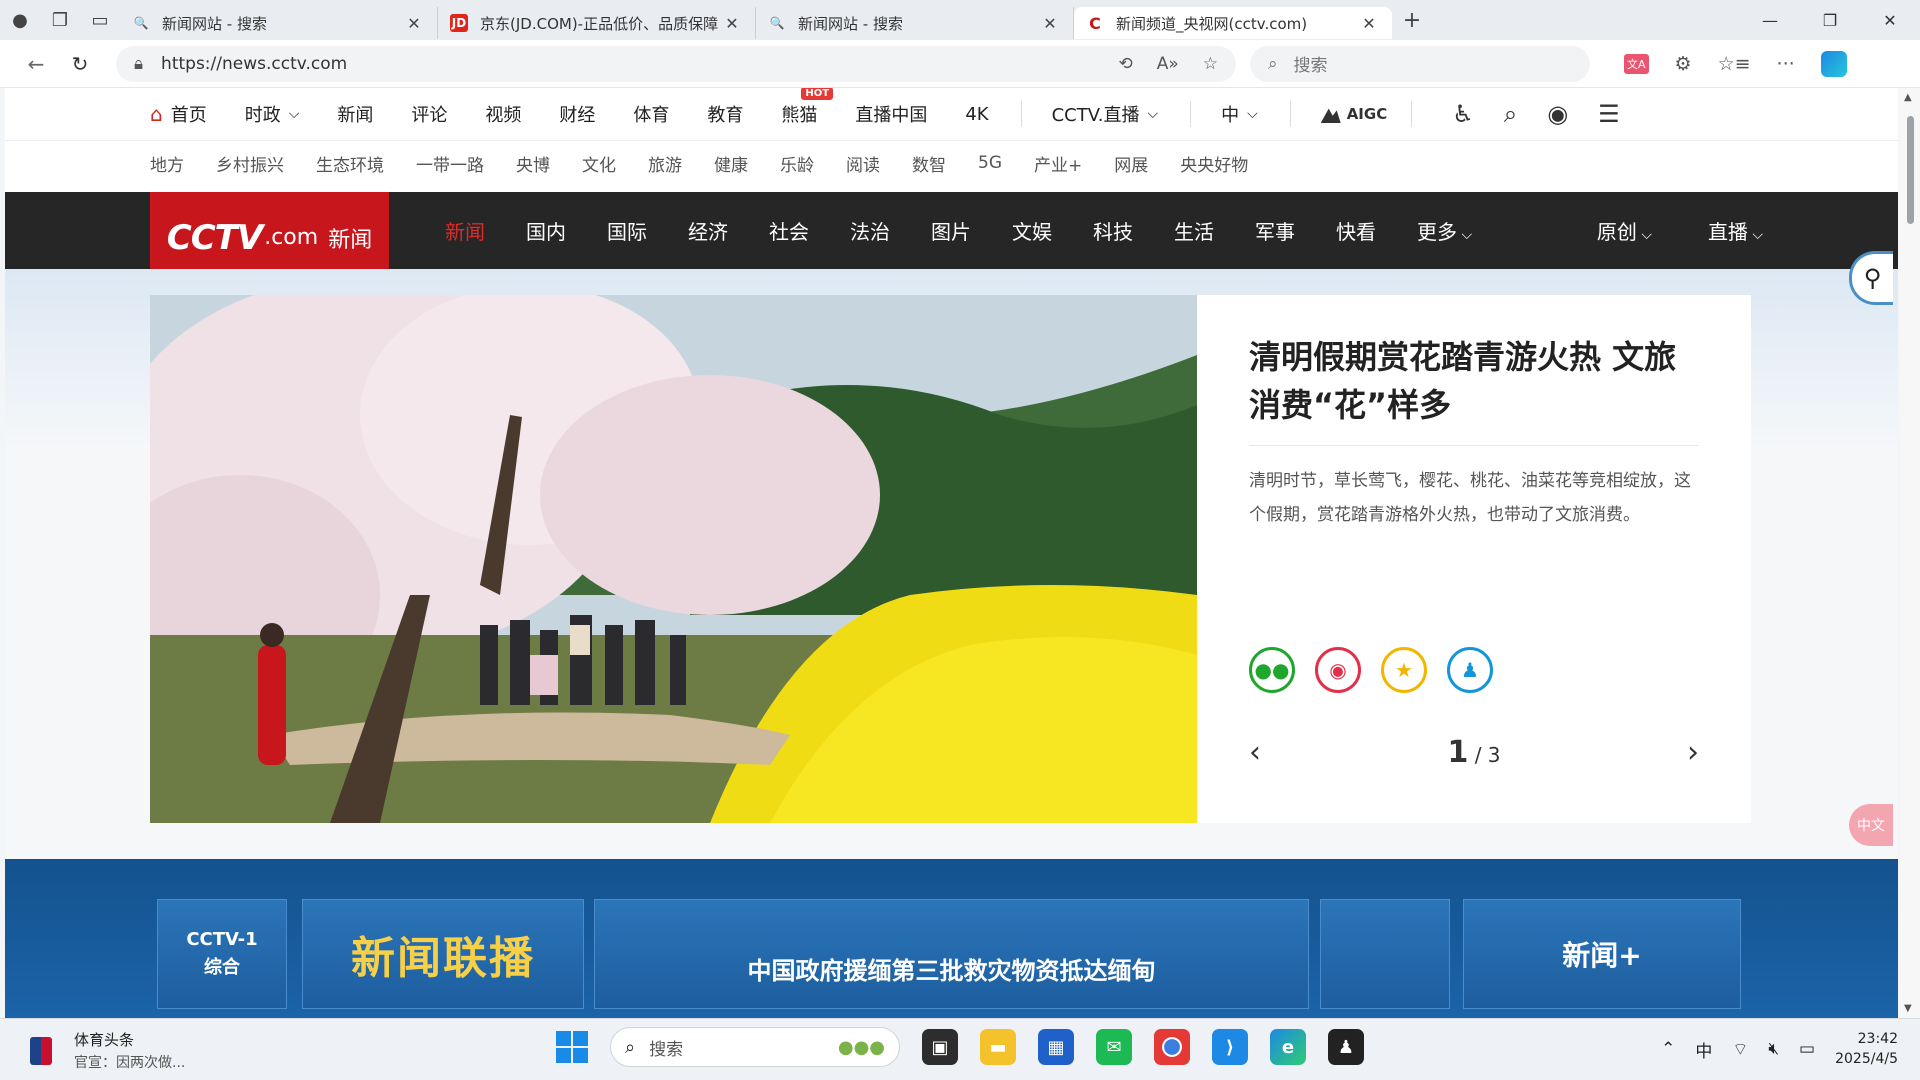  What do you see at coordinates (1412, 20) in the screenshot?
I see `new-tab-icon: +` at bounding box center [1412, 20].